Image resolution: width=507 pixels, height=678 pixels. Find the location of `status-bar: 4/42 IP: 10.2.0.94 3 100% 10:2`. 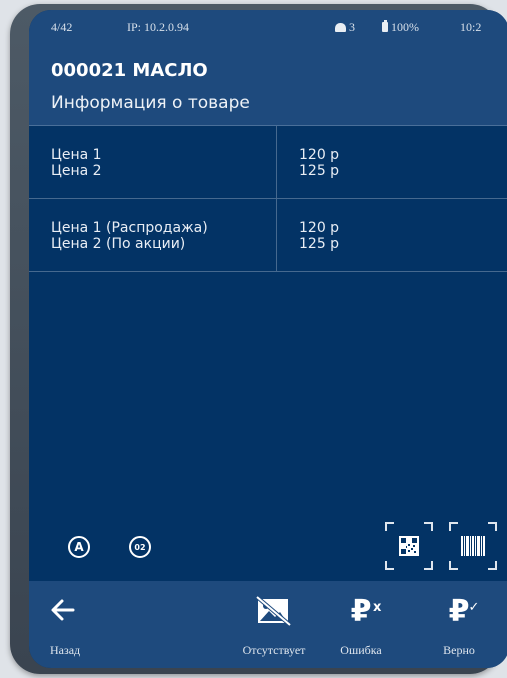

status-bar: 4/42 IP: 10.2.0.94 3 100% 10:2 is located at coordinates (268, 30).